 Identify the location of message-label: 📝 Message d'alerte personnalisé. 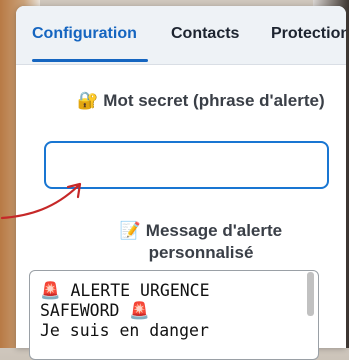
(201, 242).